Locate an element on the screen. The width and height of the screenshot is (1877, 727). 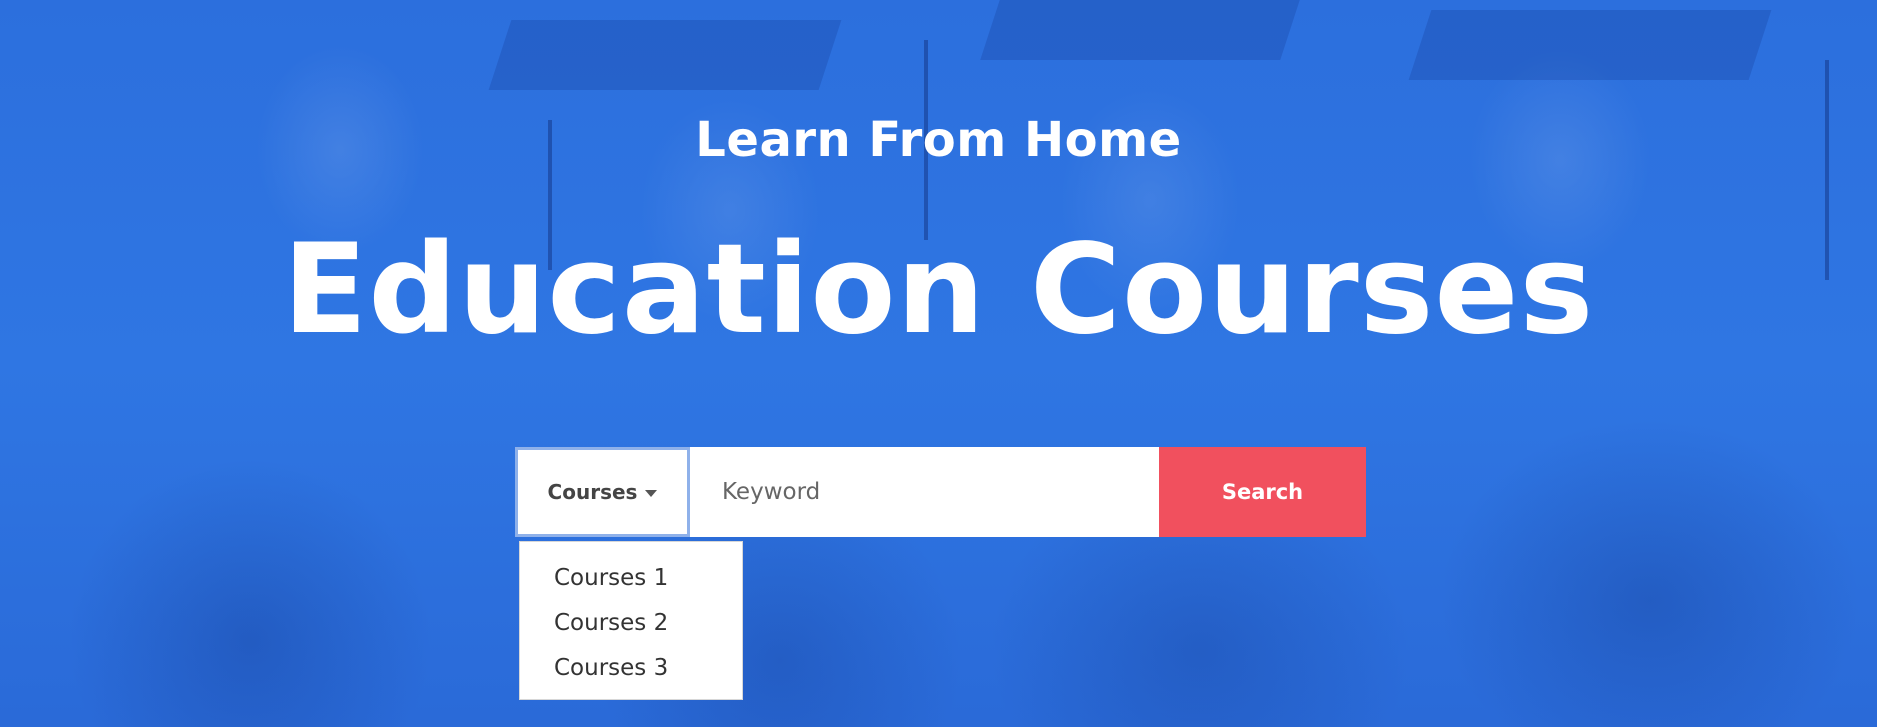
category-dropdown-toggle: Courses is located at coordinates (602, 492).